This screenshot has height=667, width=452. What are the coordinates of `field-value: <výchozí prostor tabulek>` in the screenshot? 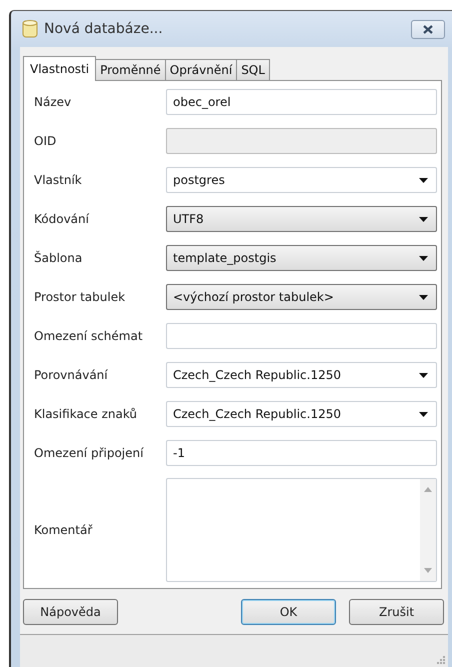 It's located at (254, 297).